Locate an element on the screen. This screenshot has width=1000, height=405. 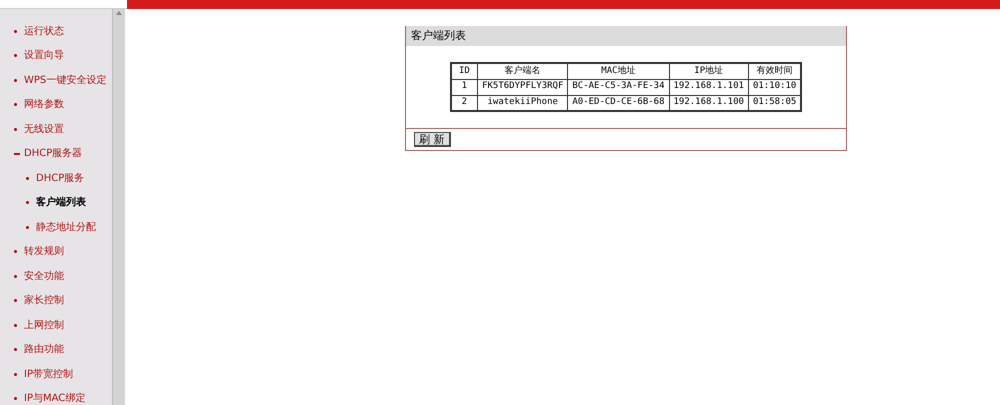
sidebar-item: DHCP服务器 is located at coordinates (56, 154).